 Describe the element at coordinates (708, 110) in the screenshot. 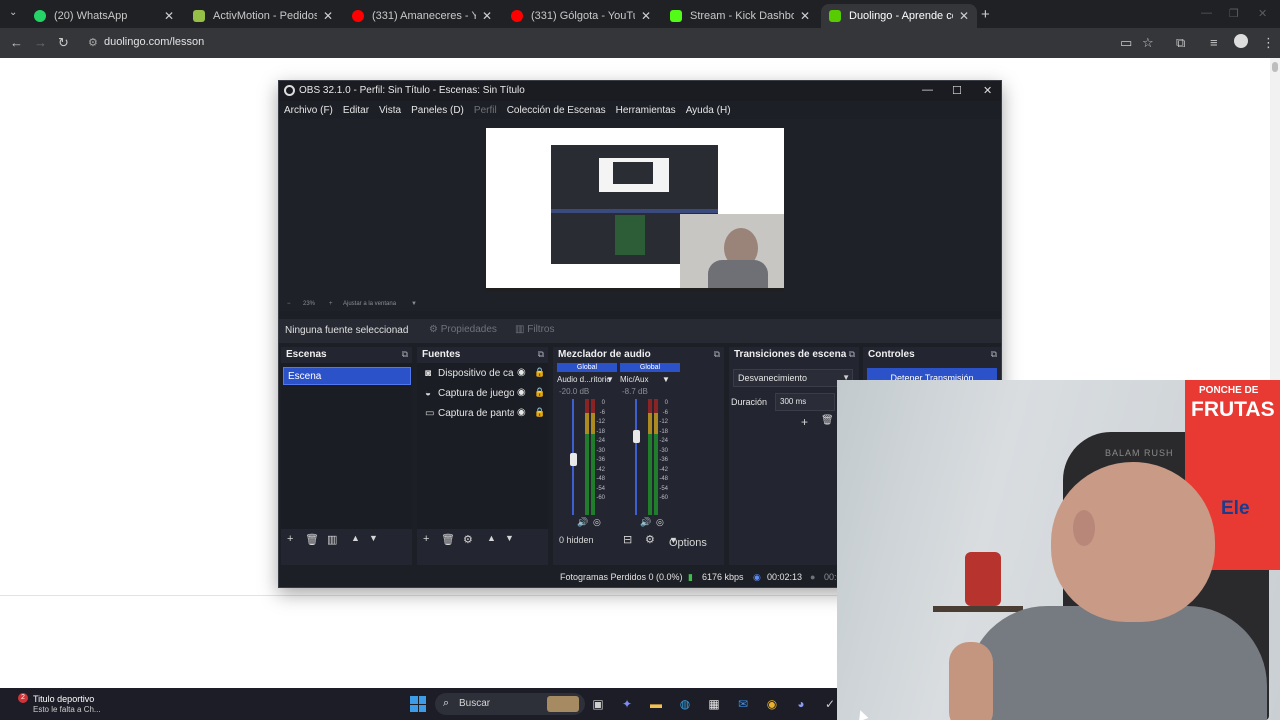

I see `menu-ayuda: Ayuda (H)` at that location.